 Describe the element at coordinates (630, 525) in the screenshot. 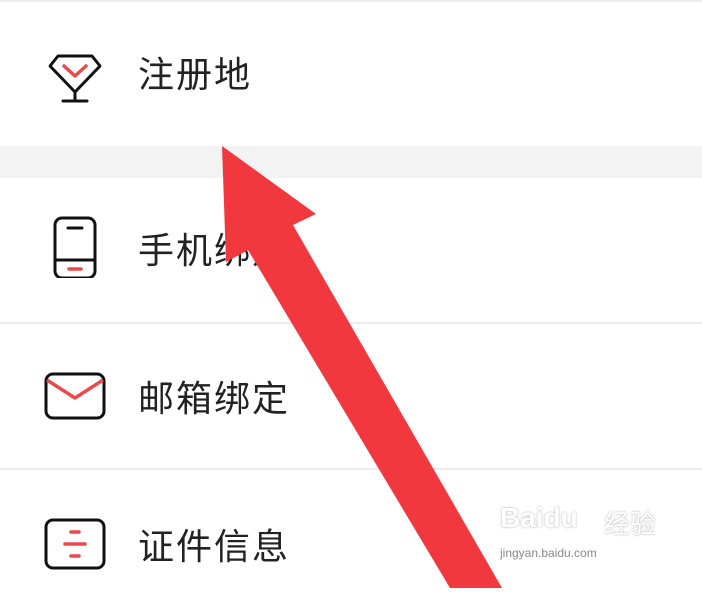

I see `watermark-suffix: 经验` at that location.